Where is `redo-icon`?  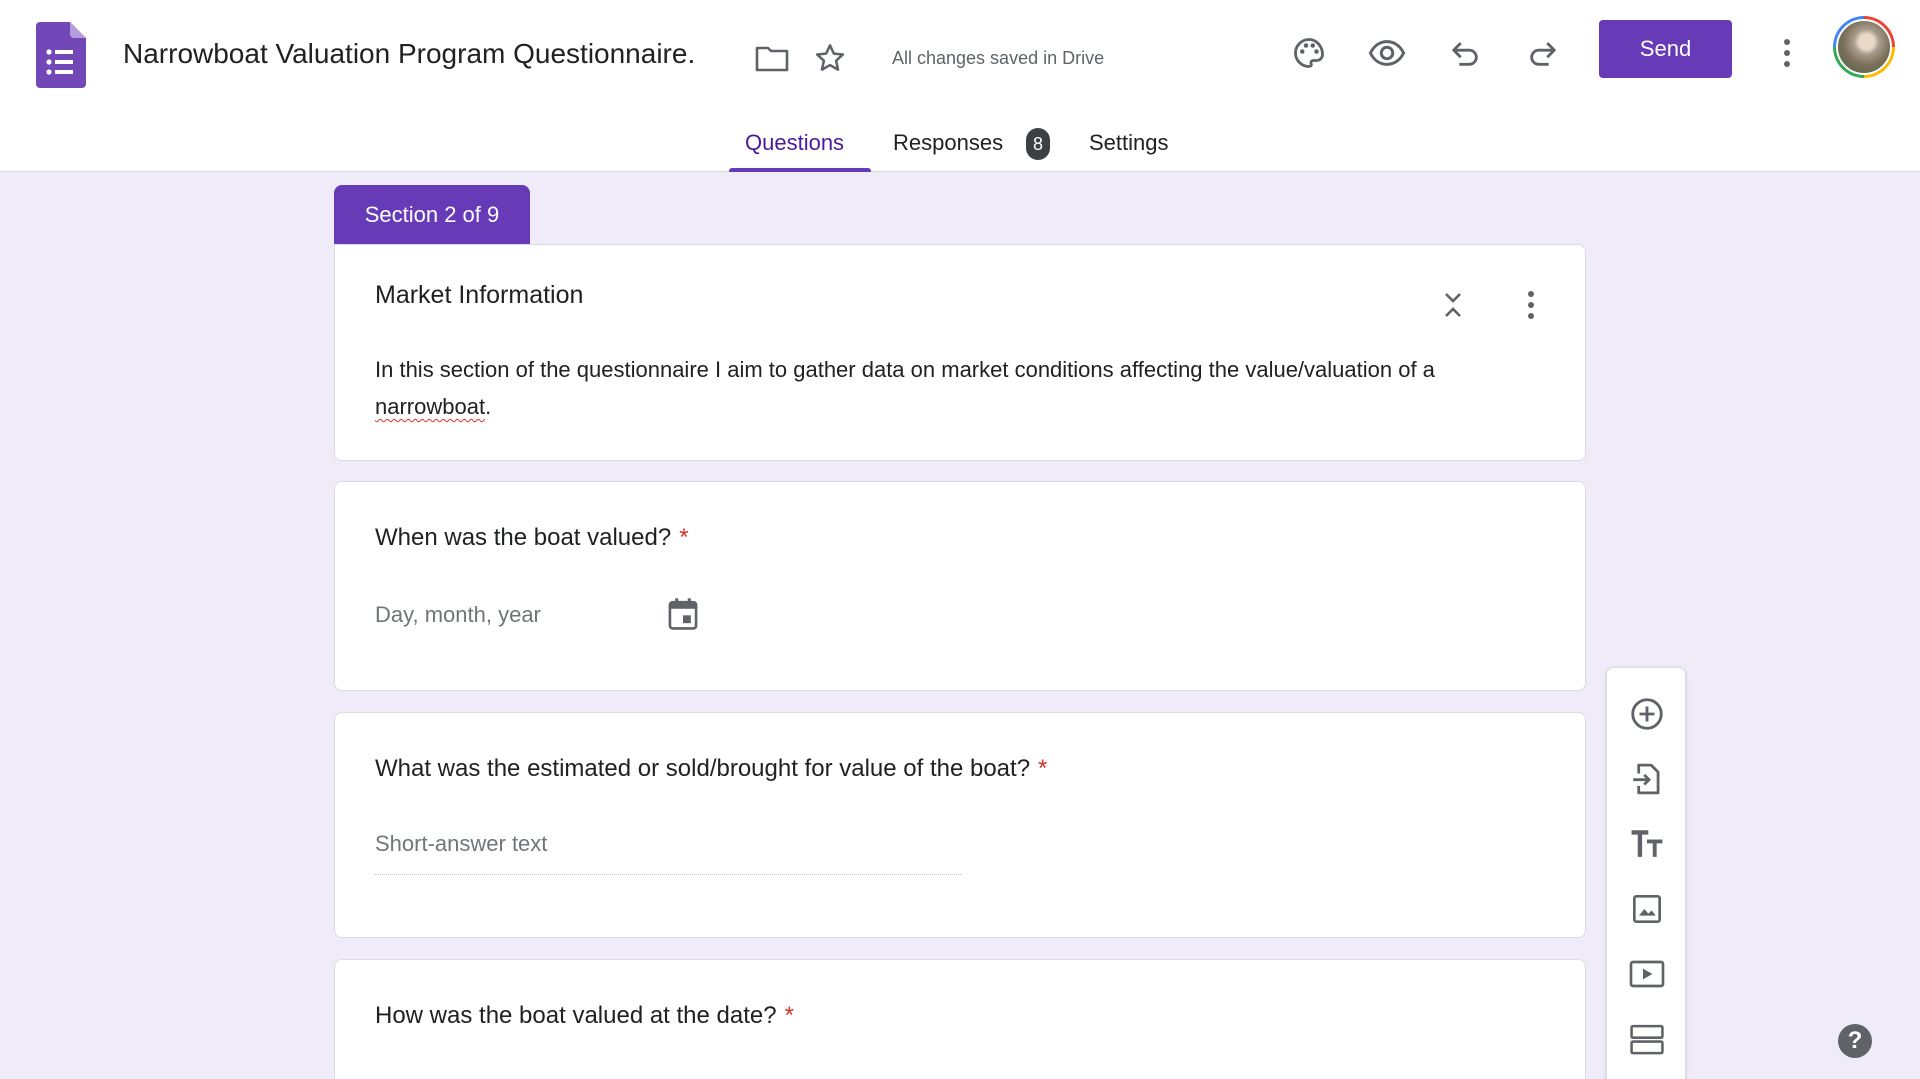
redo-icon is located at coordinates (1543, 53).